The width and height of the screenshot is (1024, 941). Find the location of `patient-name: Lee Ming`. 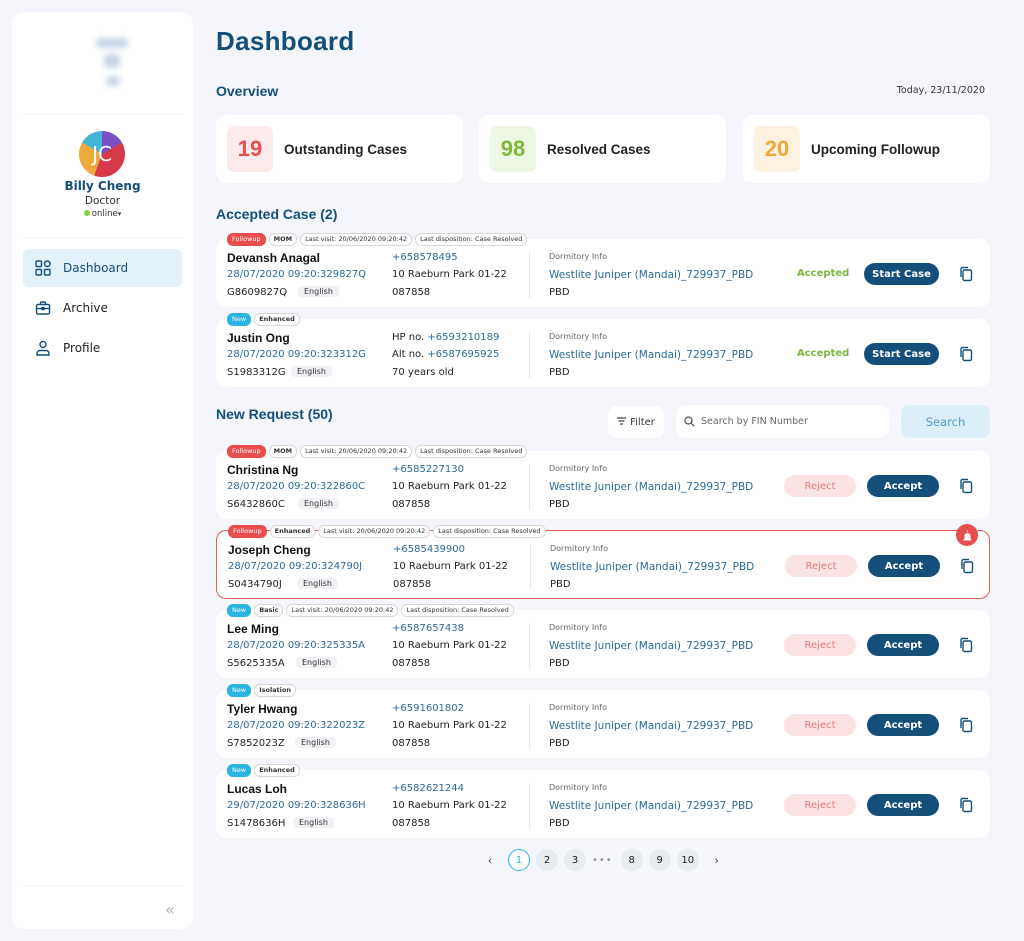

patient-name: Lee Ming is located at coordinates (253, 629).